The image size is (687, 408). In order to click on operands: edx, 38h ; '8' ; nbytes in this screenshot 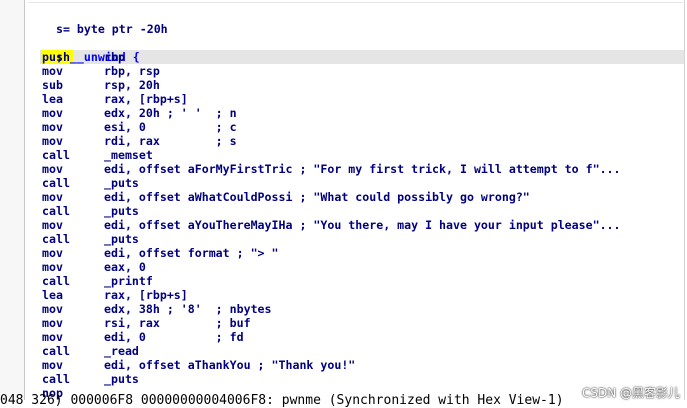, I will do `click(188, 309)`.